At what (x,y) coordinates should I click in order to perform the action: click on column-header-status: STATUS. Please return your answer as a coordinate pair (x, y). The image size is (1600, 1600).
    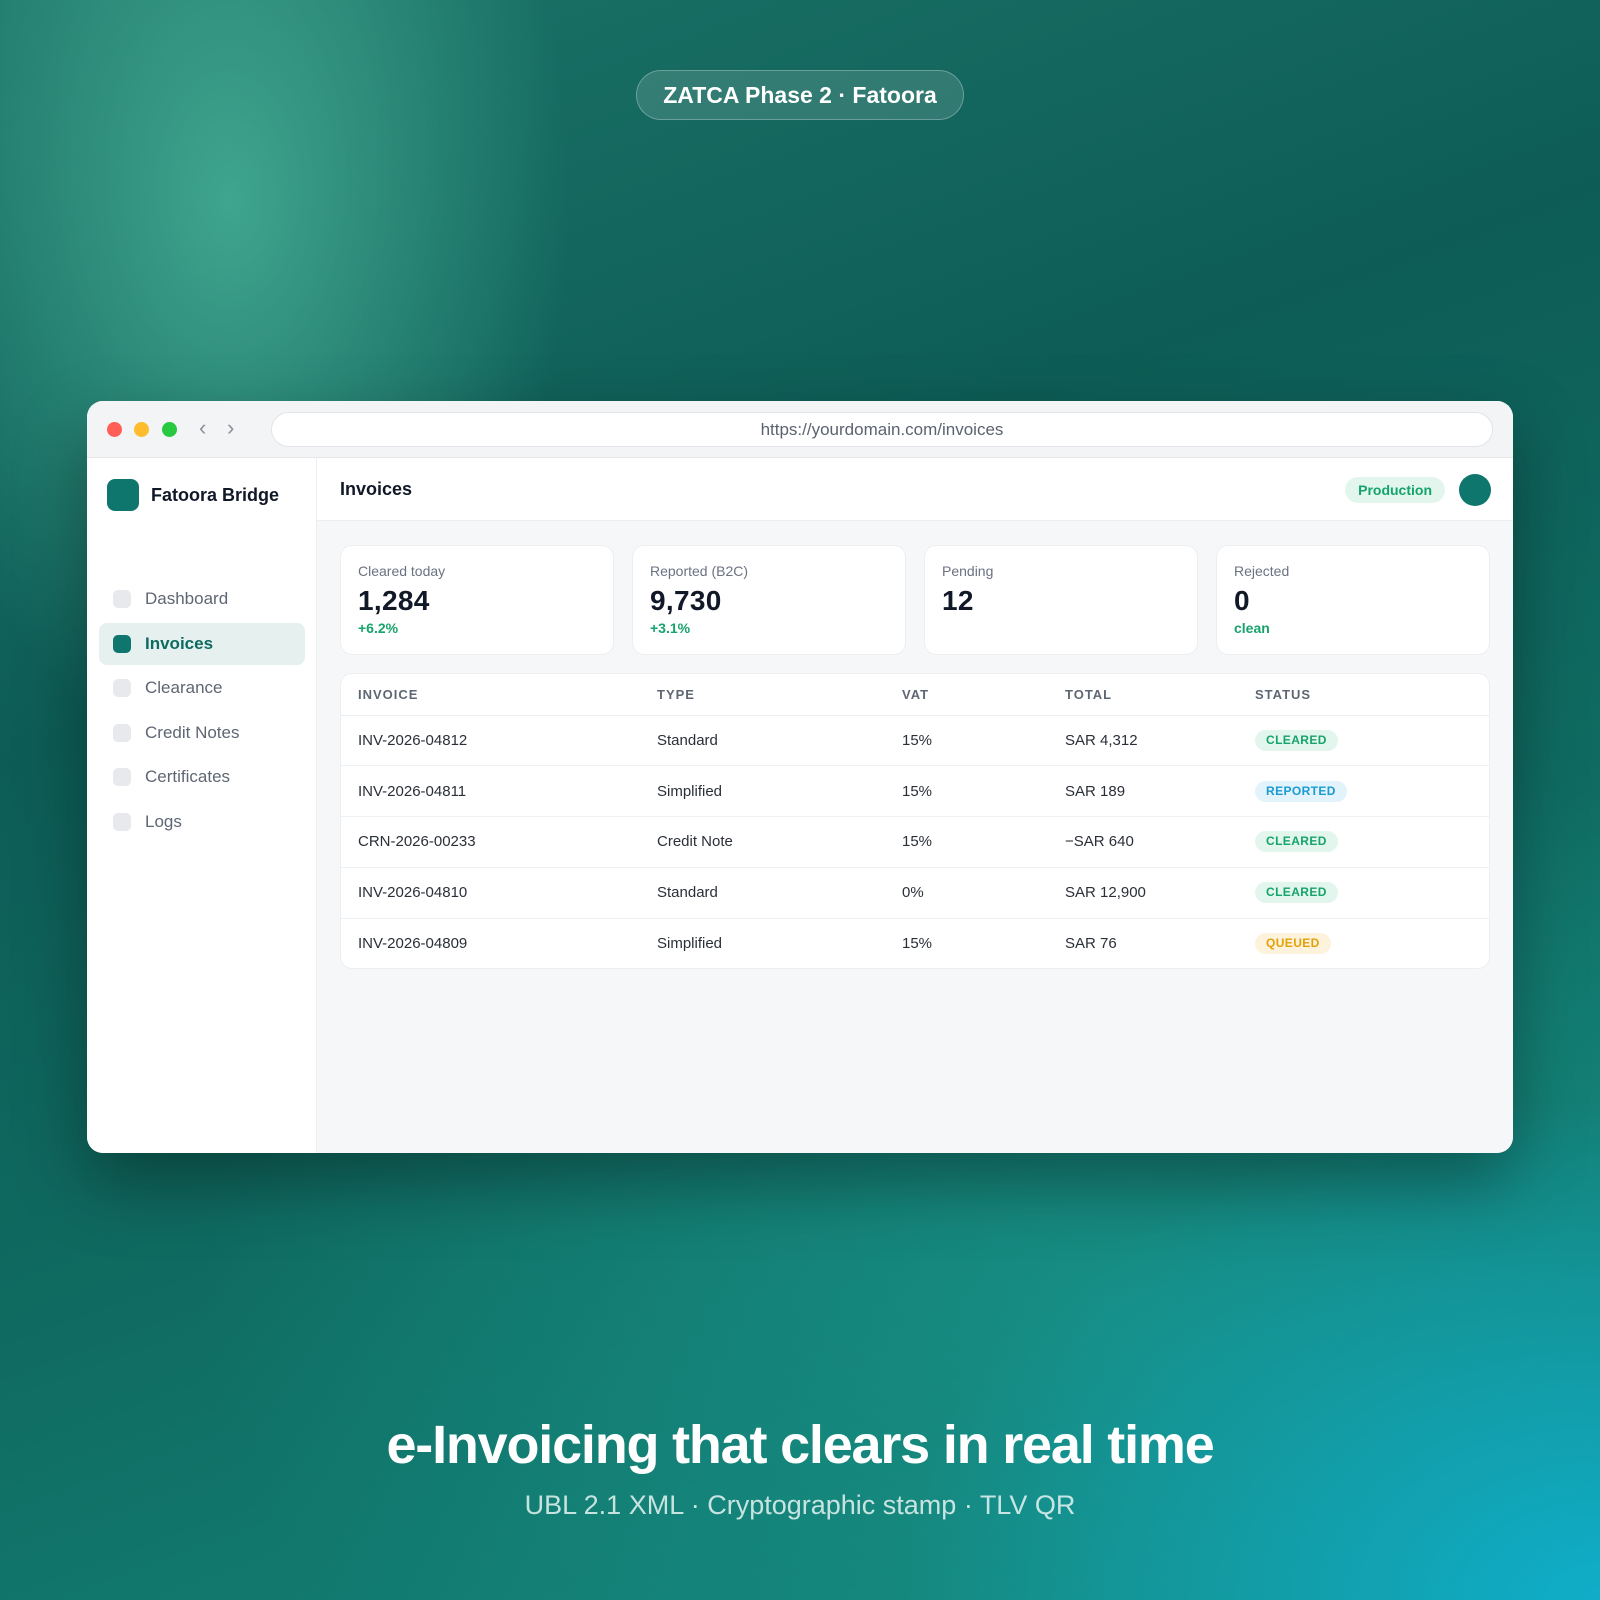
    Looking at the image, I should click on (1372, 695).